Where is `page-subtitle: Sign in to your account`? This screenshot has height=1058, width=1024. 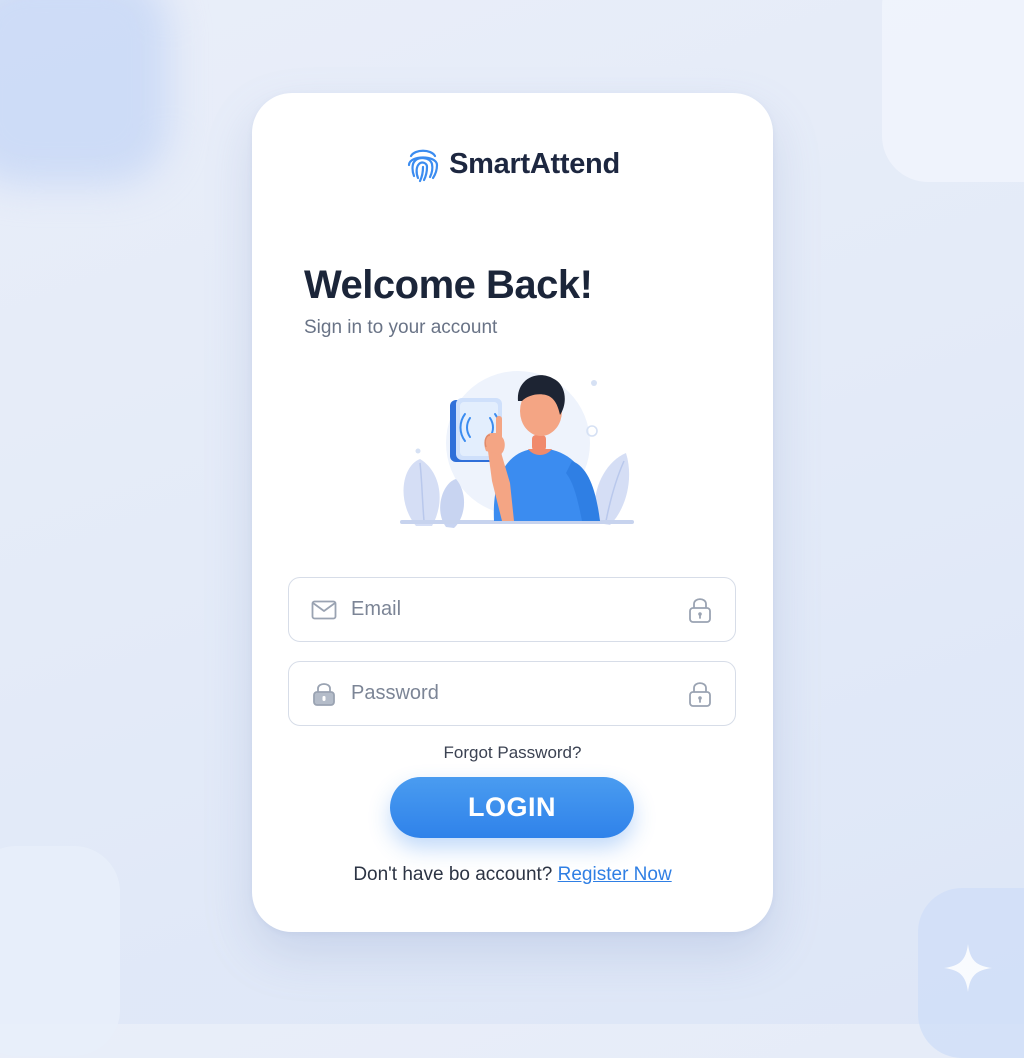
page-subtitle: Sign in to your account is located at coordinates (401, 327).